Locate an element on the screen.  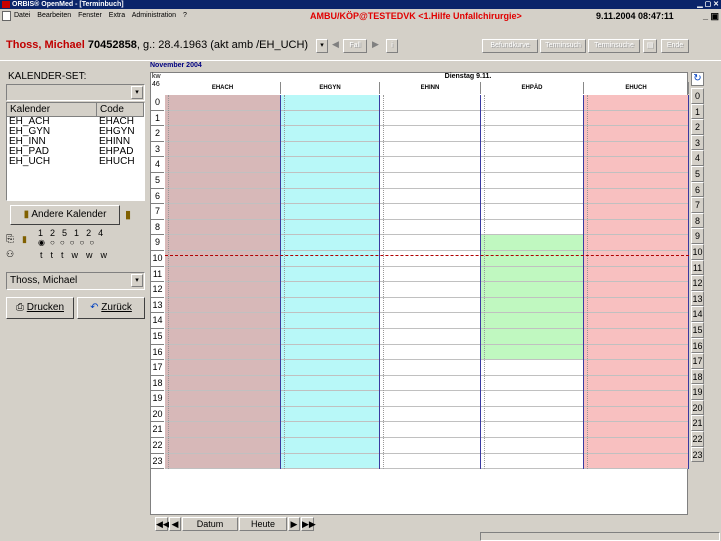
hour-jump-button: 7 is located at coordinates (697, 205).